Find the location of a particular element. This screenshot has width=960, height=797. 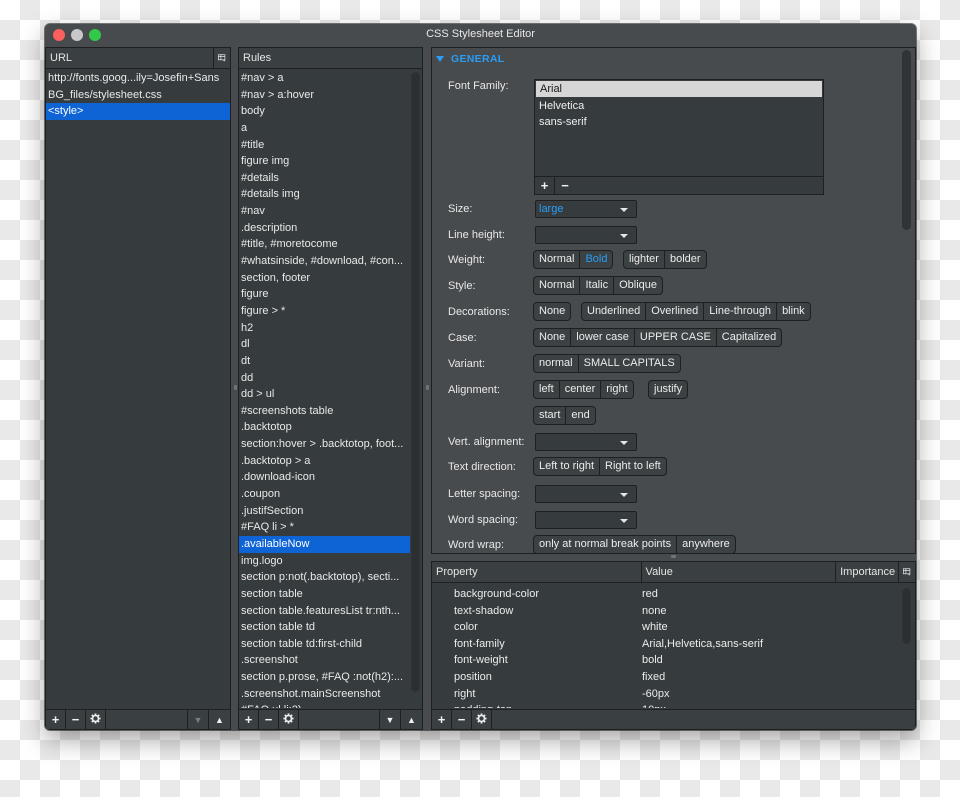

value-column-header: Value is located at coordinates (739, 572).